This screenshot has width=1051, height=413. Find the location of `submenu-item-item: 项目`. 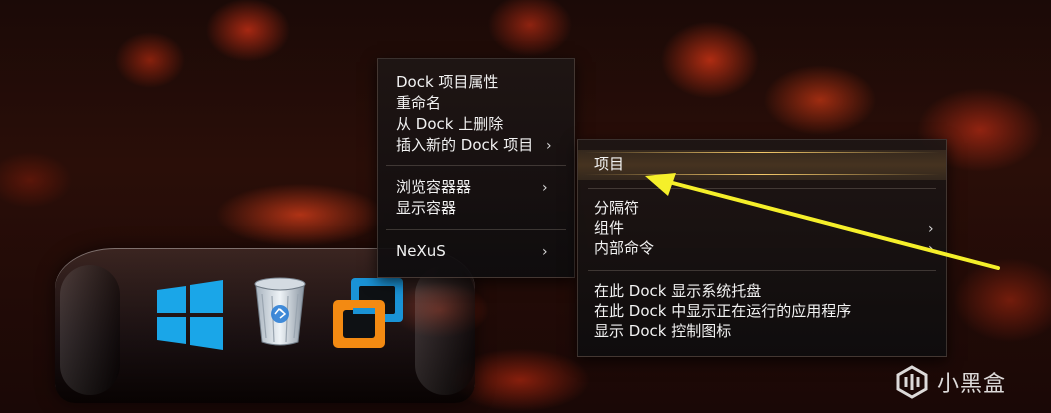

submenu-item-item: 项目 is located at coordinates (764, 164).